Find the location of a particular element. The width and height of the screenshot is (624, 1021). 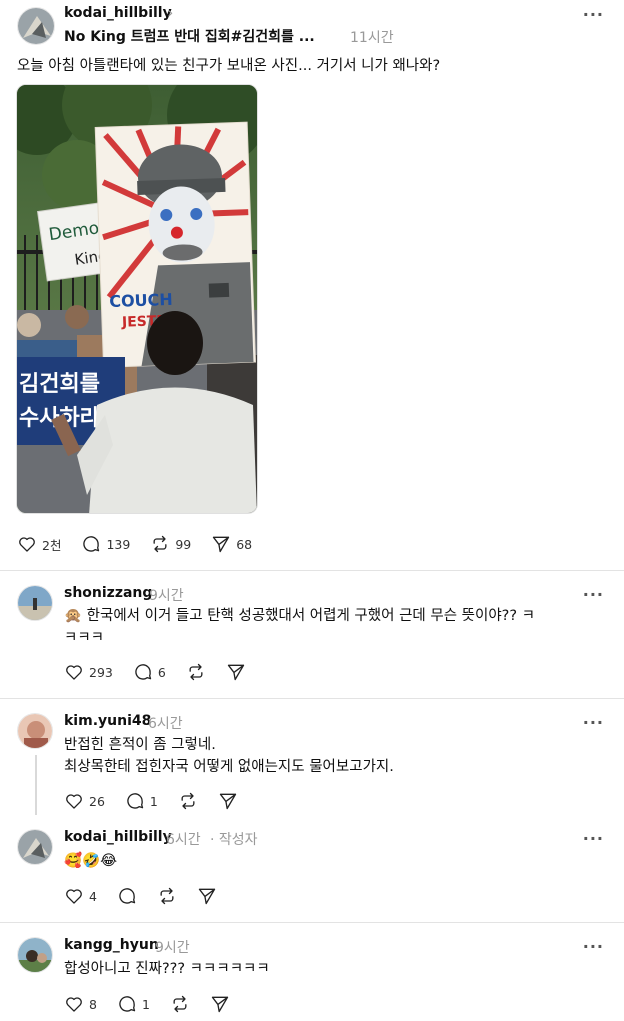

comment-button: 6 is located at coordinates (149, 672).